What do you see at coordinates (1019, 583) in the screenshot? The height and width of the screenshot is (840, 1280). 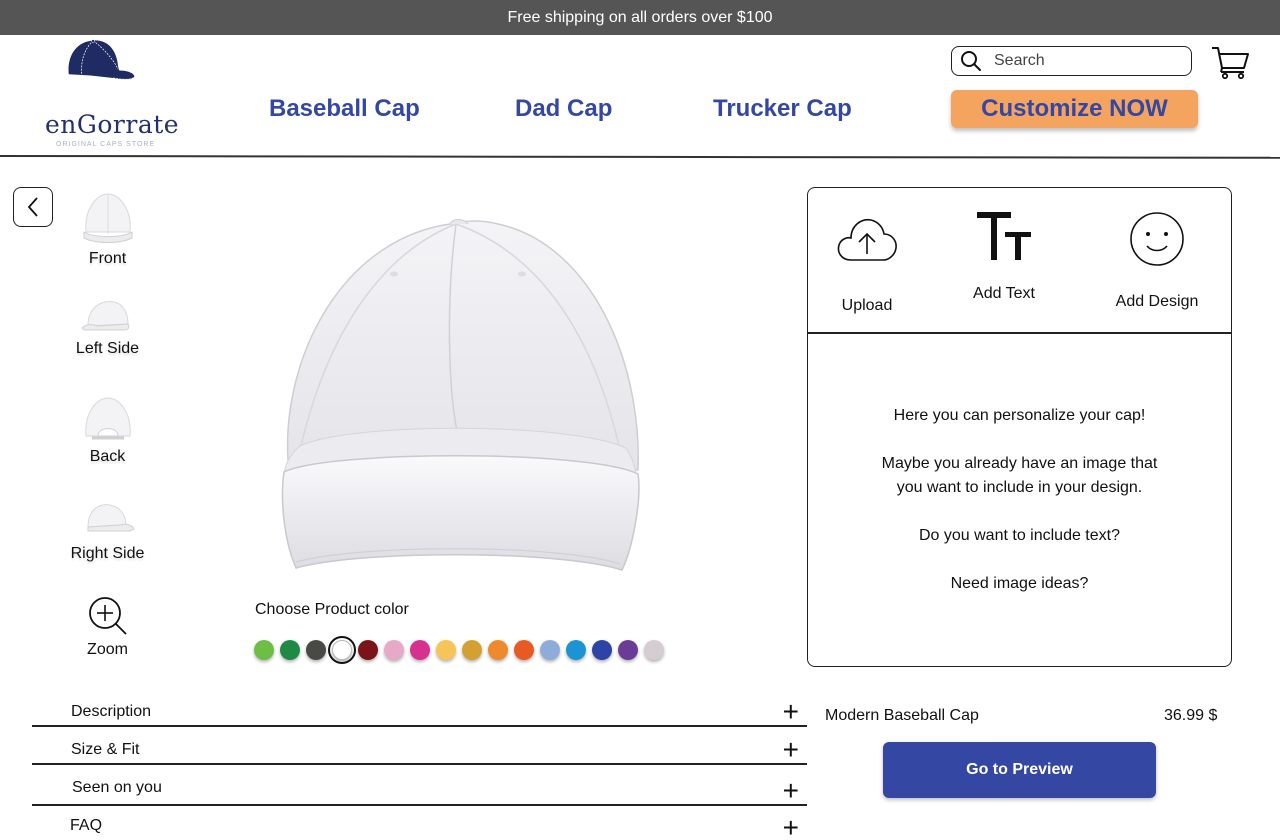 I see `panel-message-ideas: Need image ideas?` at bounding box center [1019, 583].